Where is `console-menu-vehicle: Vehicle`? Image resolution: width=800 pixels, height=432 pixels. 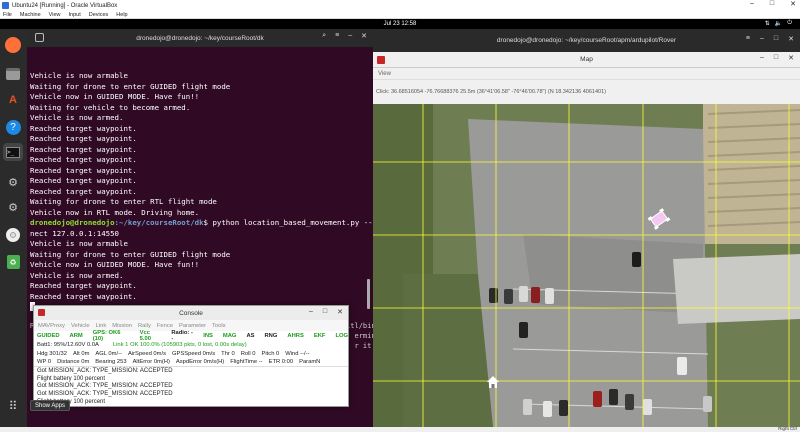
console-menu-vehicle: Vehicle is located at coordinates (80, 326).